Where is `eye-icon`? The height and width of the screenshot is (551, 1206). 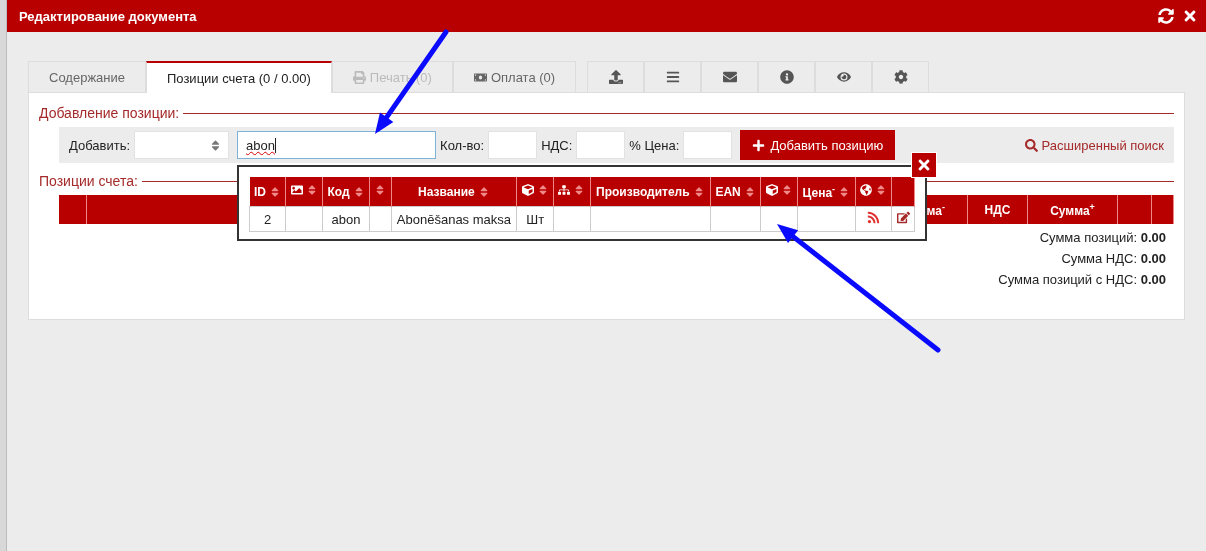
eye-icon is located at coordinates (843, 77).